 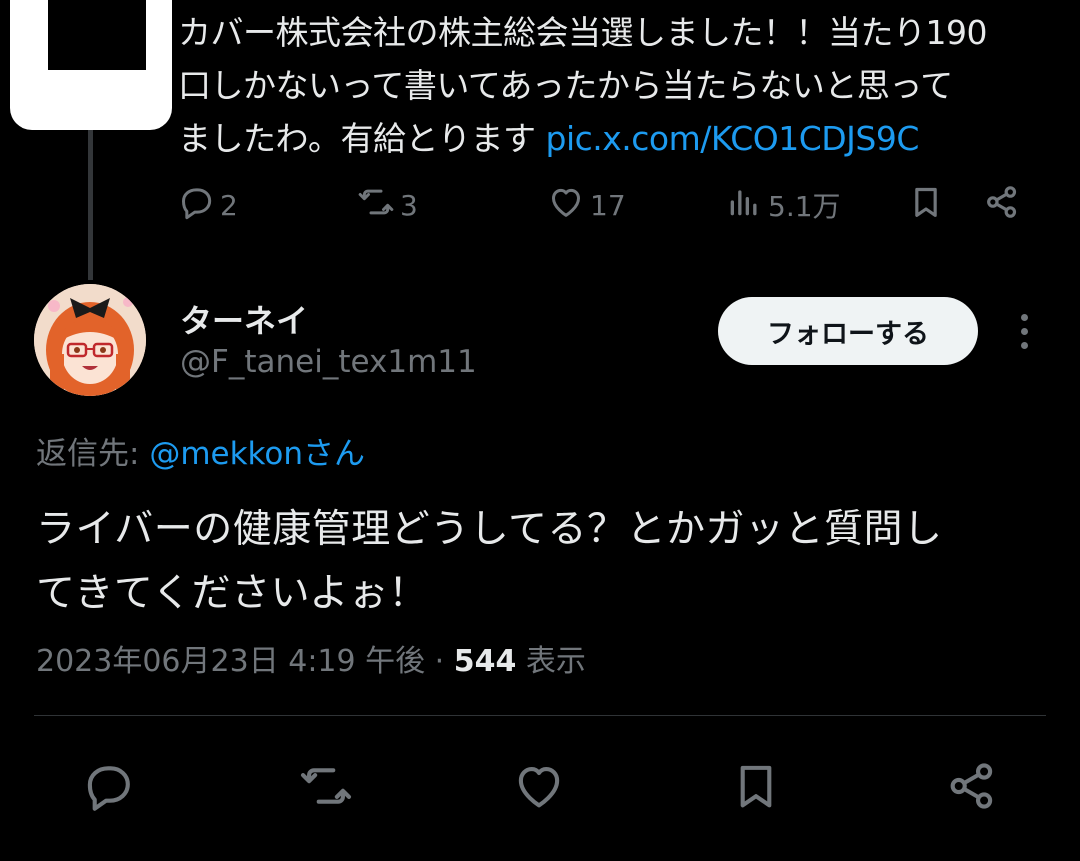 I want to click on tweet-meta: 2023年06月23日 4:19 午後 · 544 表示, so click(x=311, y=658).